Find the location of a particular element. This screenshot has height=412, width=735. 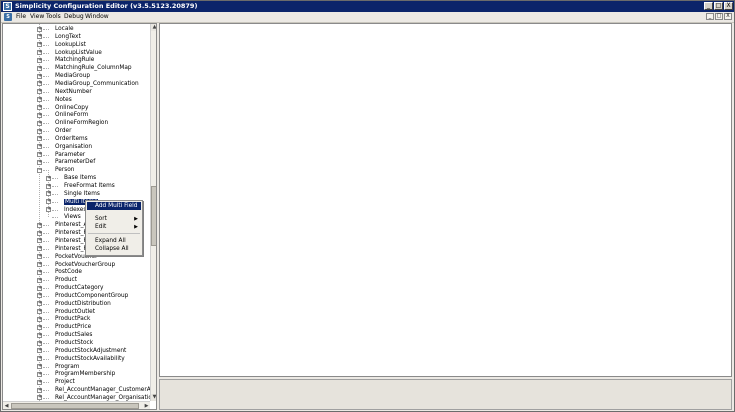

tree-item: PocketVoucherGroup is located at coordinates (85, 265).